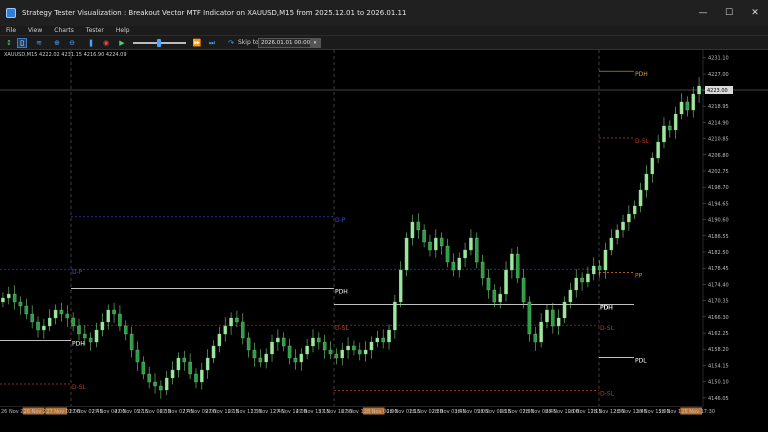 This screenshot has height=432, width=768. Describe the element at coordinates (606, 307) in the screenshot. I see `pdh-level-right-2-label: PDH` at that location.